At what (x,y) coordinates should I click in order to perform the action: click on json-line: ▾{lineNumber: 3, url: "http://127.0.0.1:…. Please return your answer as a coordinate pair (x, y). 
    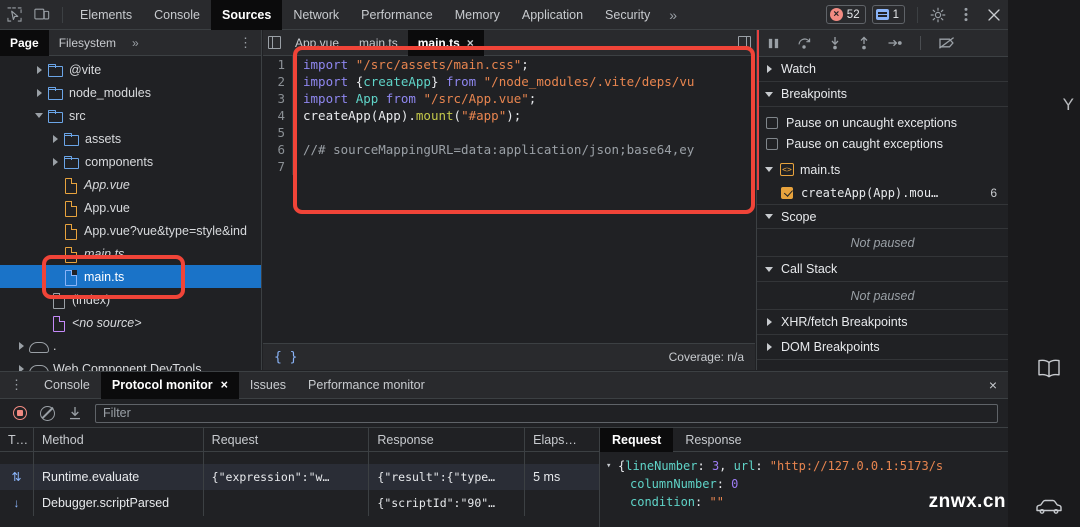
    Looking at the image, I should click on (807, 466).